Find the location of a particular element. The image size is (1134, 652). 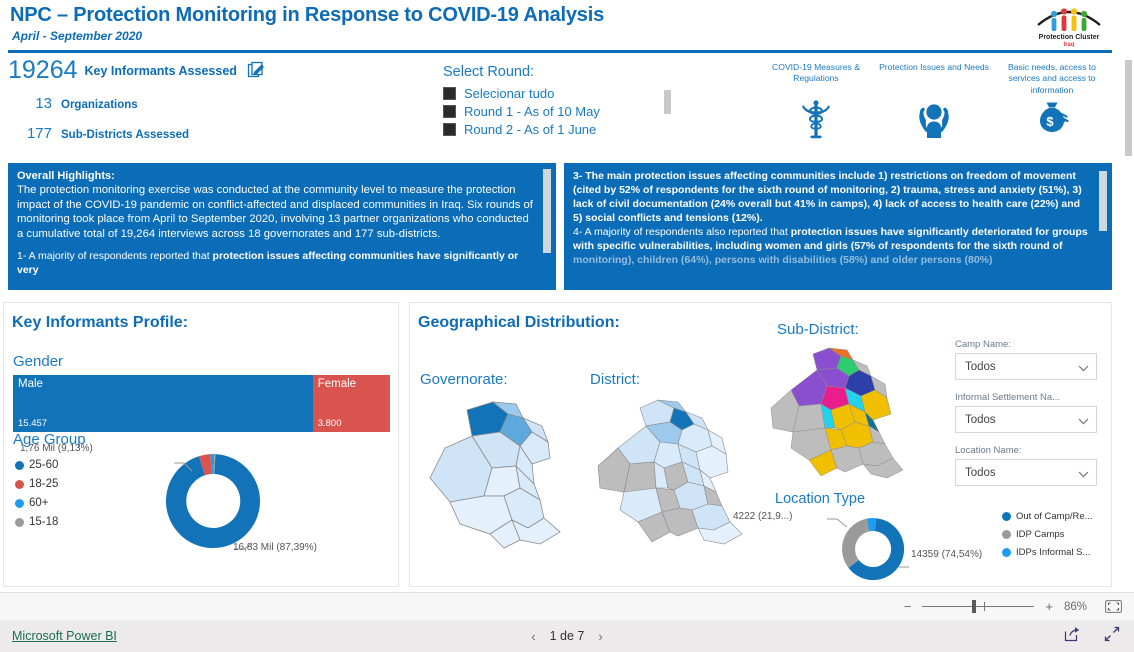

protection-cluster-logo: Protection Cluster Iraq is located at coordinates (1069, 24).